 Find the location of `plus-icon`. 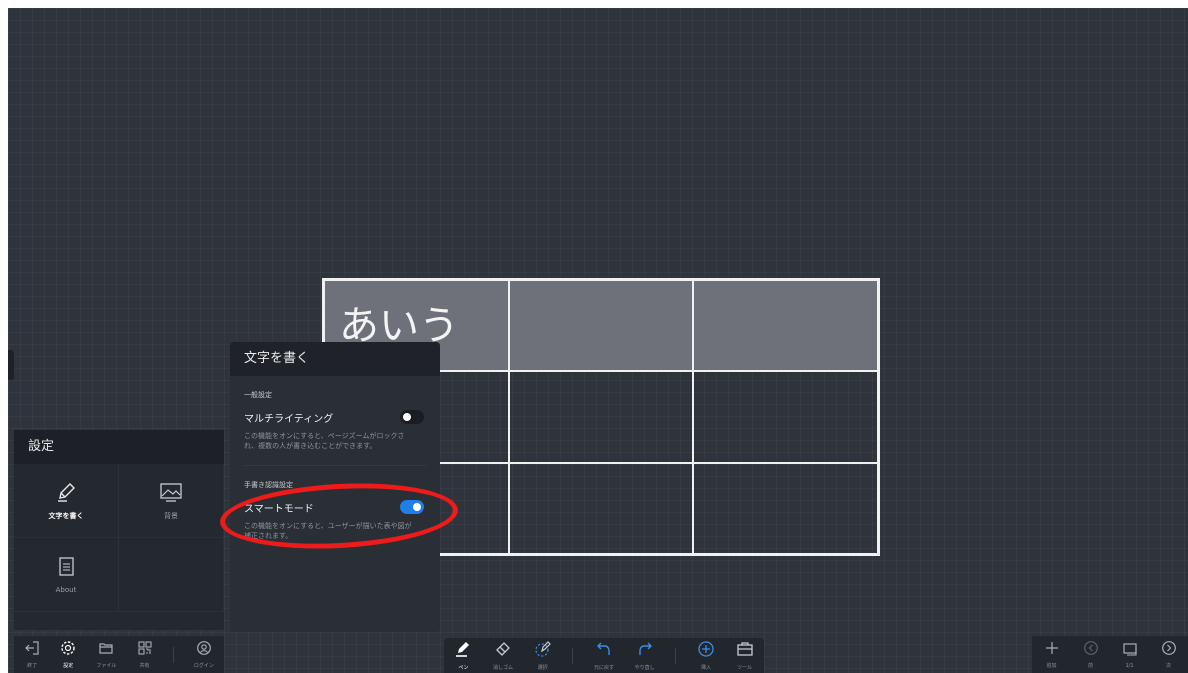

plus-icon is located at coordinates (1052, 650).